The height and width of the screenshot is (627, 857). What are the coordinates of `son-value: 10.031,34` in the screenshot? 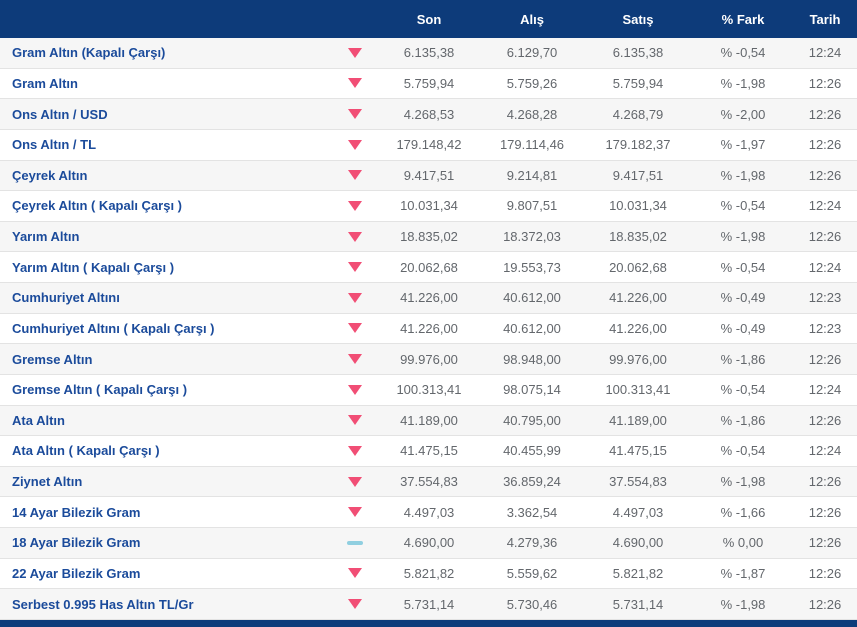 It's located at (429, 206).